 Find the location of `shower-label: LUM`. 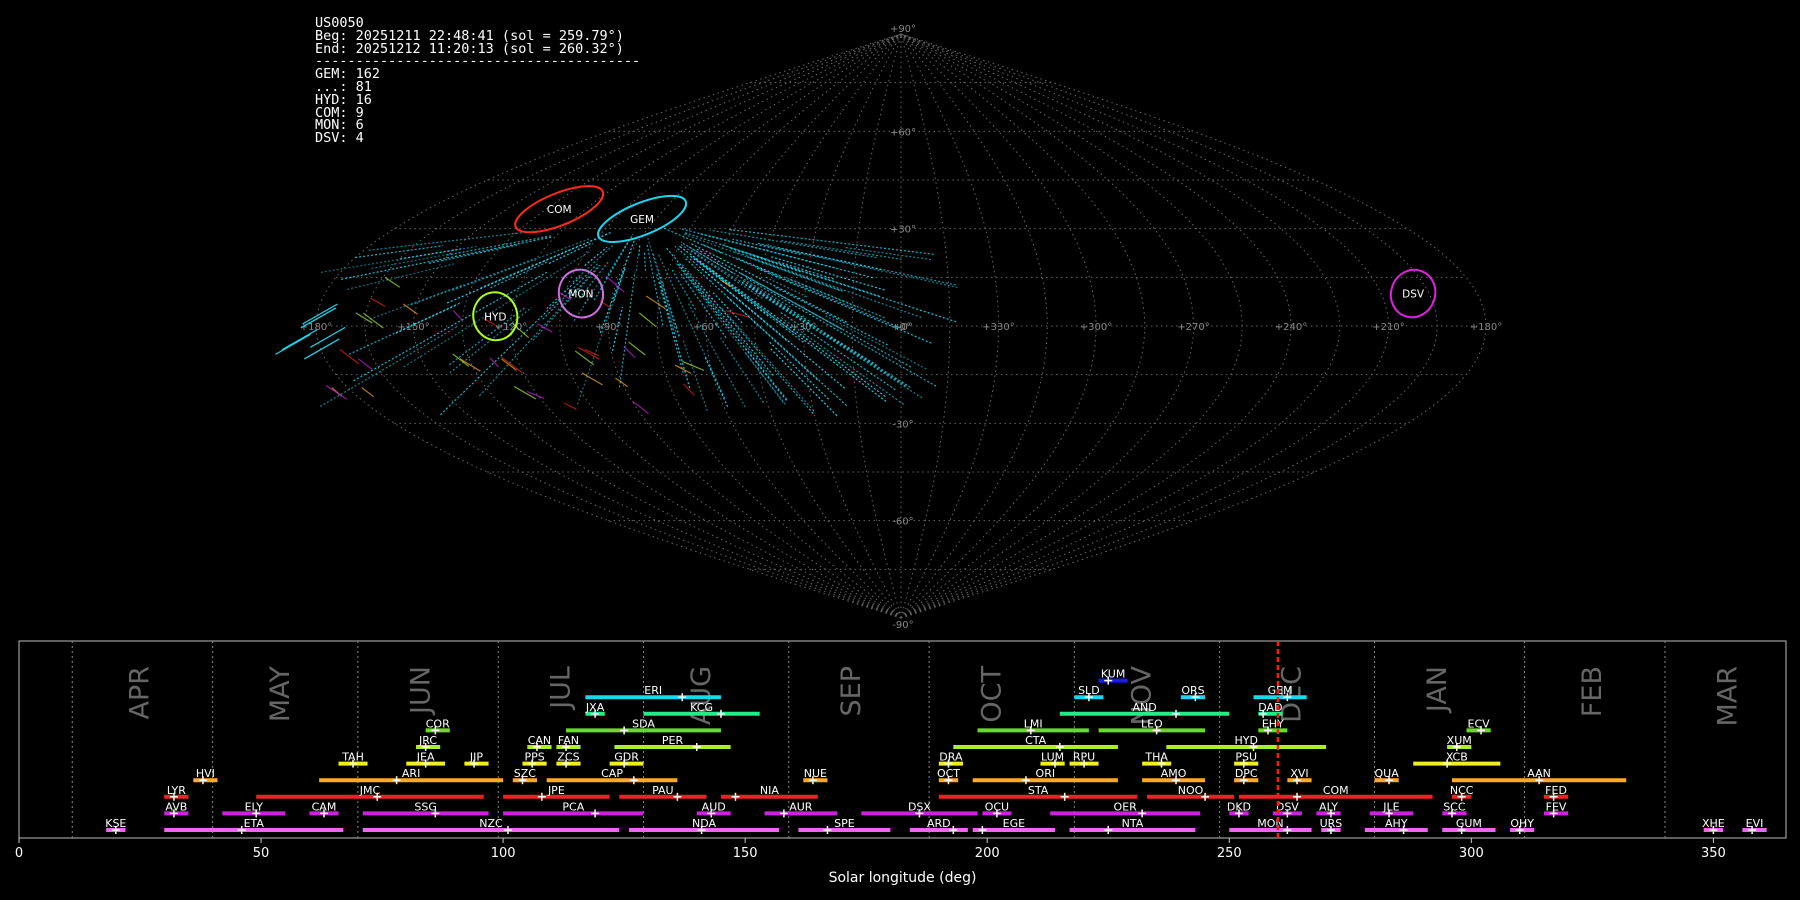

shower-label: LUM is located at coordinates (1052, 757).